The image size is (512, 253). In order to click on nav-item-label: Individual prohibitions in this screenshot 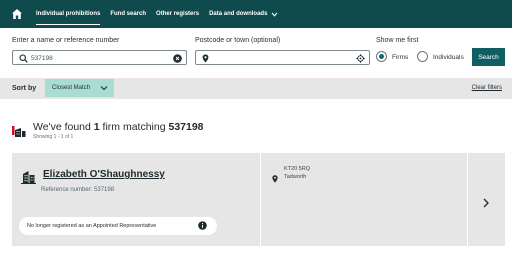, I will do `click(68, 14)`.